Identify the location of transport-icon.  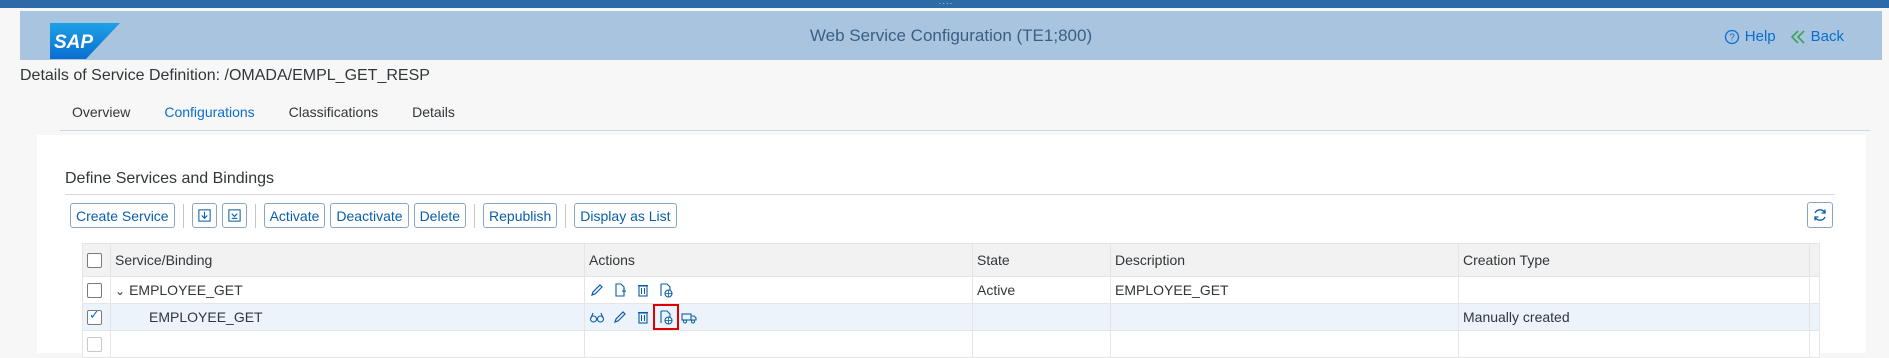
(689, 317).